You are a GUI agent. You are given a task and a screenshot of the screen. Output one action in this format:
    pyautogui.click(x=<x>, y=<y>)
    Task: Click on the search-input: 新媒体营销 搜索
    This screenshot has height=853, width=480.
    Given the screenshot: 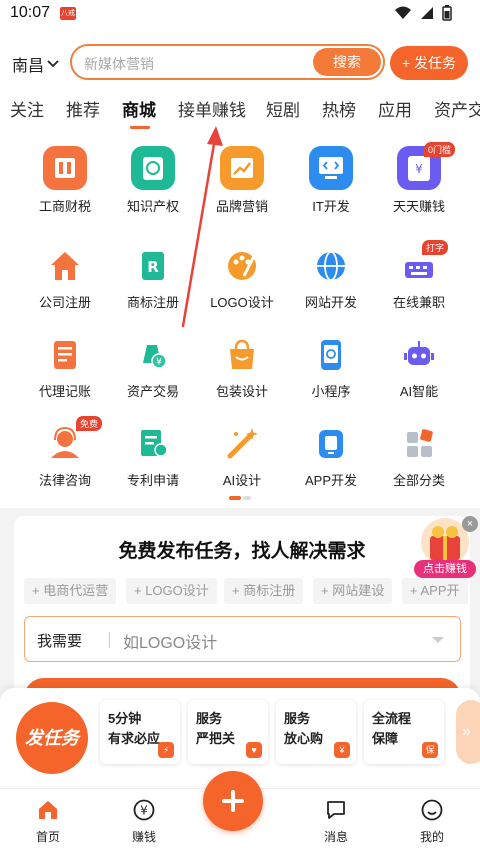 What is the action you would take?
    pyautogui.click(x=227, y=62)
    